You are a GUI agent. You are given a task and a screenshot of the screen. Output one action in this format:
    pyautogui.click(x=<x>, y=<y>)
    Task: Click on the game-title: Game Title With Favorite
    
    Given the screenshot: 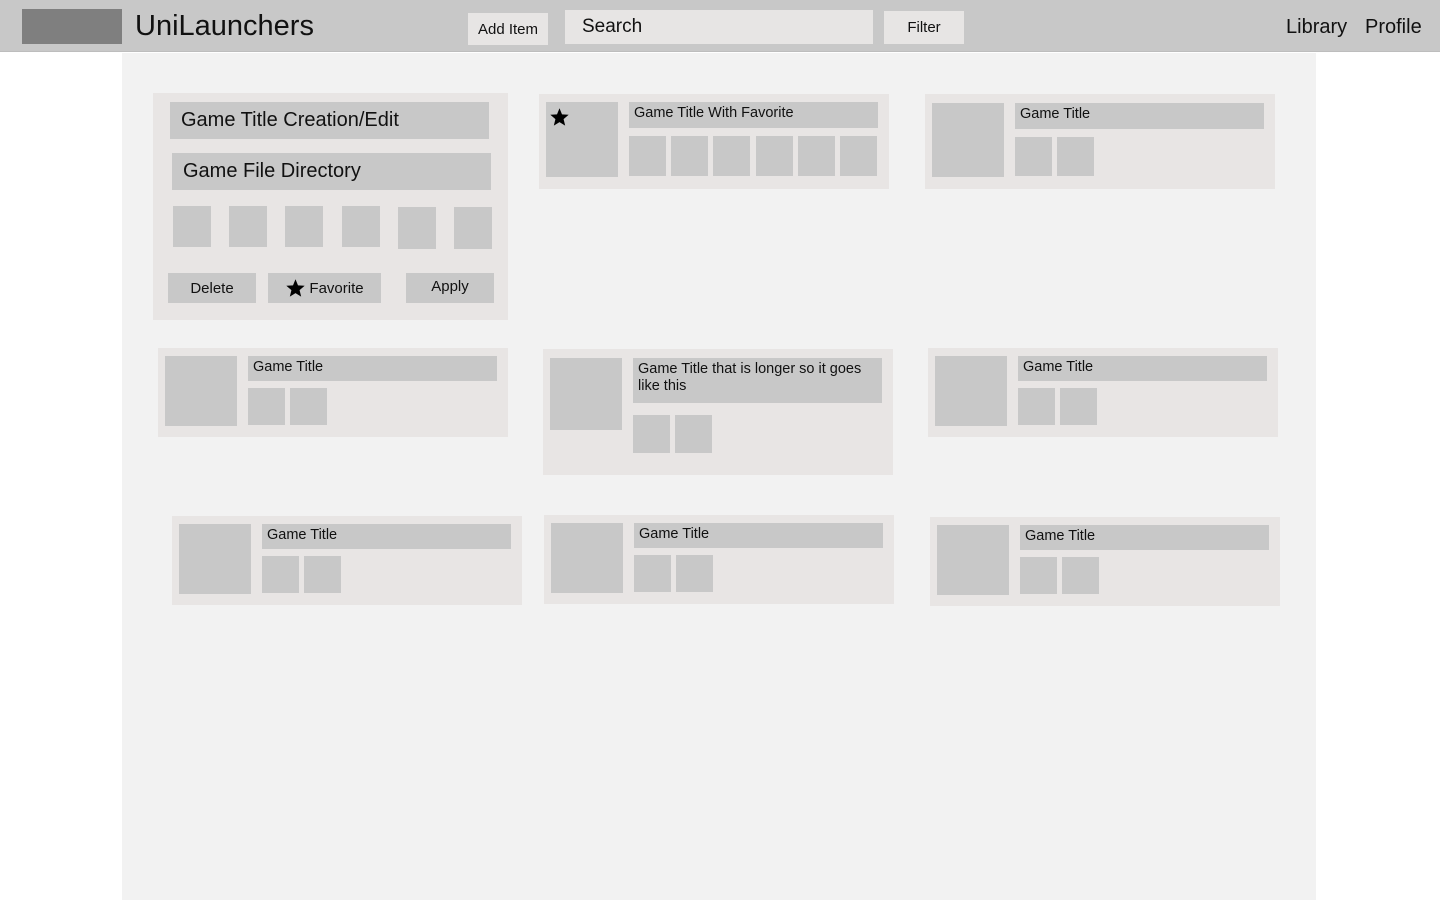 What is the action you would take?
    pyautogui.click(x=753, y=115)
    